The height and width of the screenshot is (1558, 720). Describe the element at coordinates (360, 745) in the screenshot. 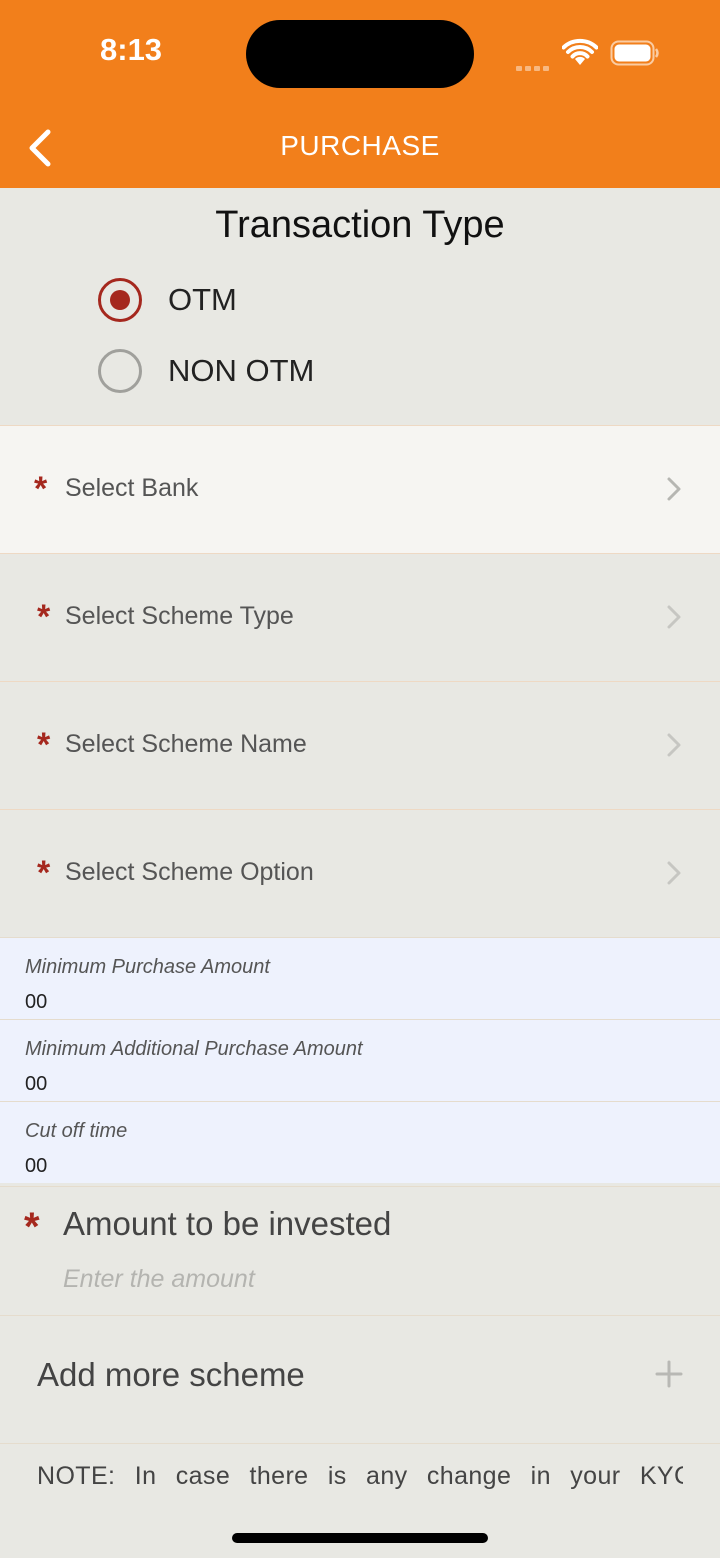

I see `select-scheme-name-row: * Select Scheme Name` at that location.